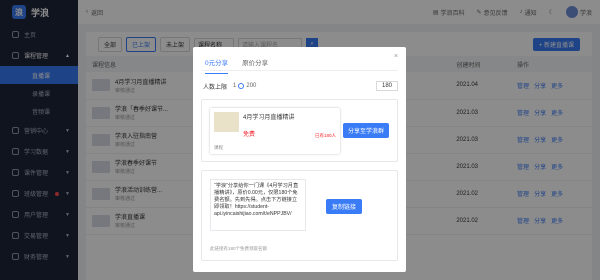 Image resolution: width=600 pixels, height=280 pixels. What do you see at coordinates (386, 86) in the screenshot?
I see `limit-input: 180` at bounding box center [386, 86].